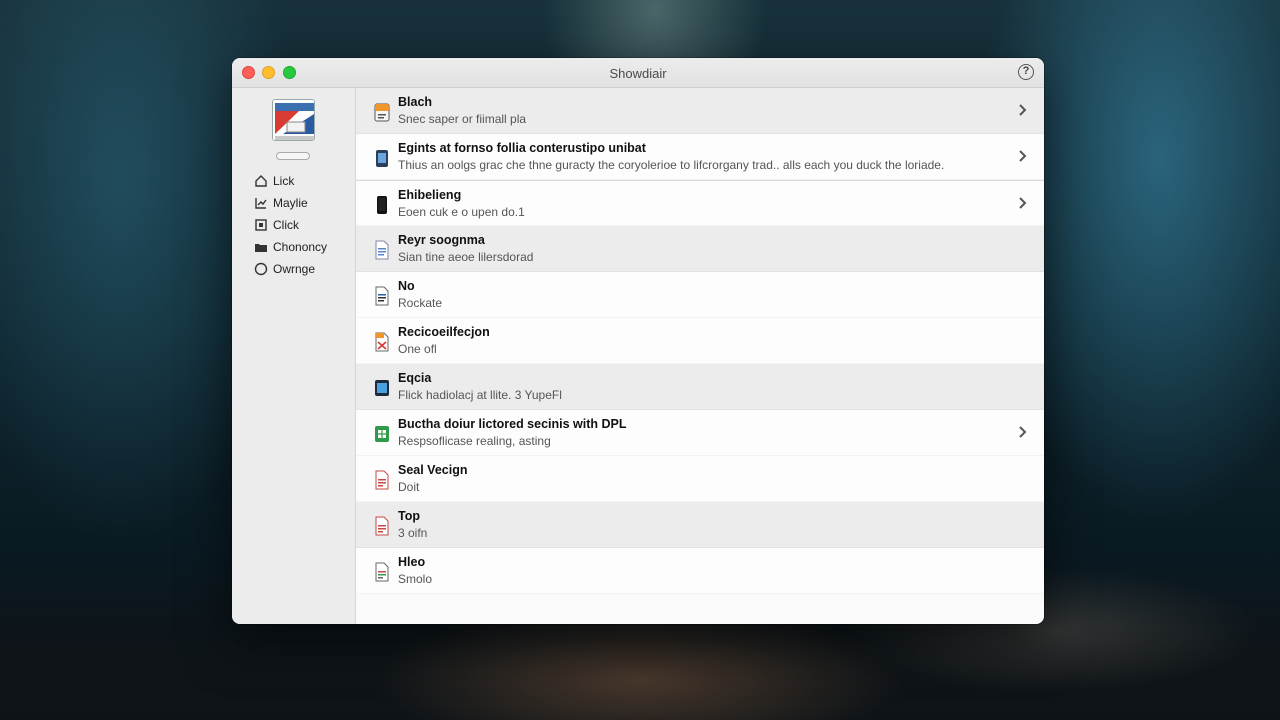 The width and height of the screenshot is (1280, 720). Describe the element at coordinates (700, 111) in the screenshot. I see `list-item: Blach Snec saper or fiimall pla` at that location.